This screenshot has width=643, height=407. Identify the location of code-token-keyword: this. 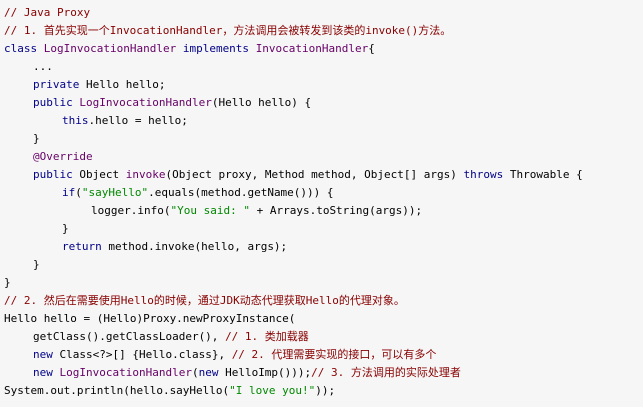
(75, 120).